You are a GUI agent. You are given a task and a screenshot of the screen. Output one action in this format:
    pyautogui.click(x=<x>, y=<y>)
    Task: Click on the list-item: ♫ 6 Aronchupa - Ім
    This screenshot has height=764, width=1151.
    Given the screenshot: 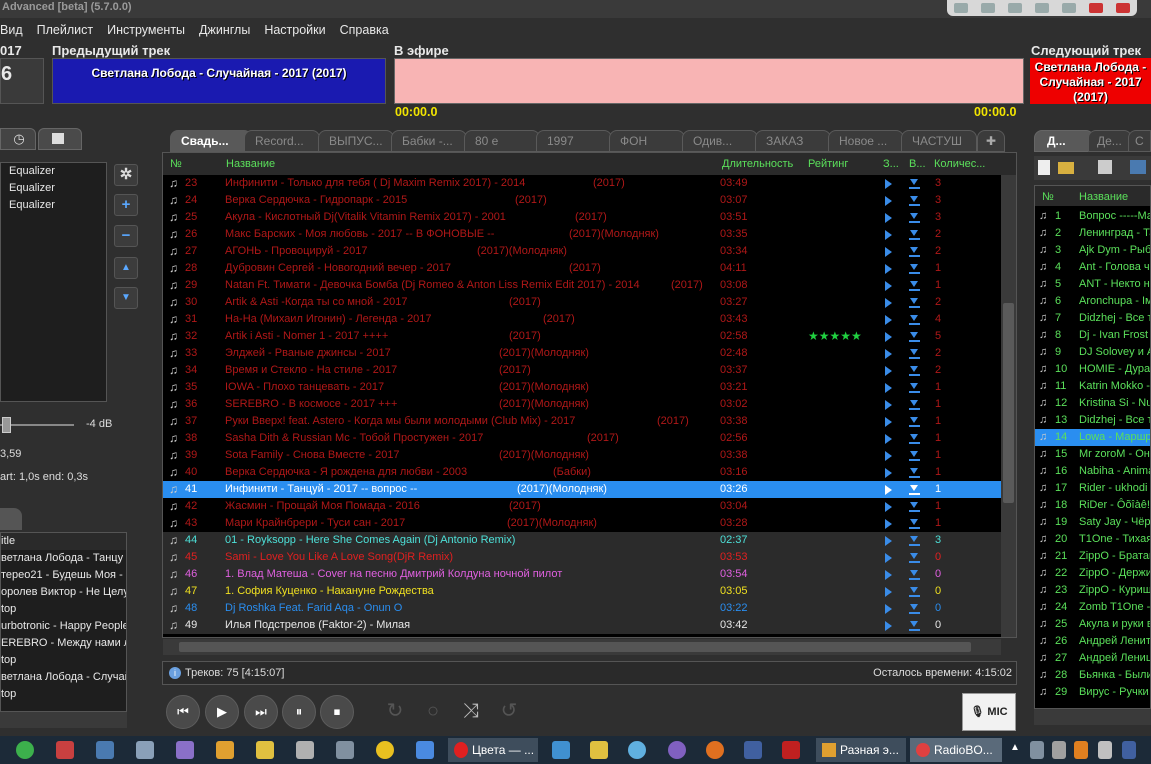 What is the action you would take?
    pyautogui.click(x=1092, y=301)
    